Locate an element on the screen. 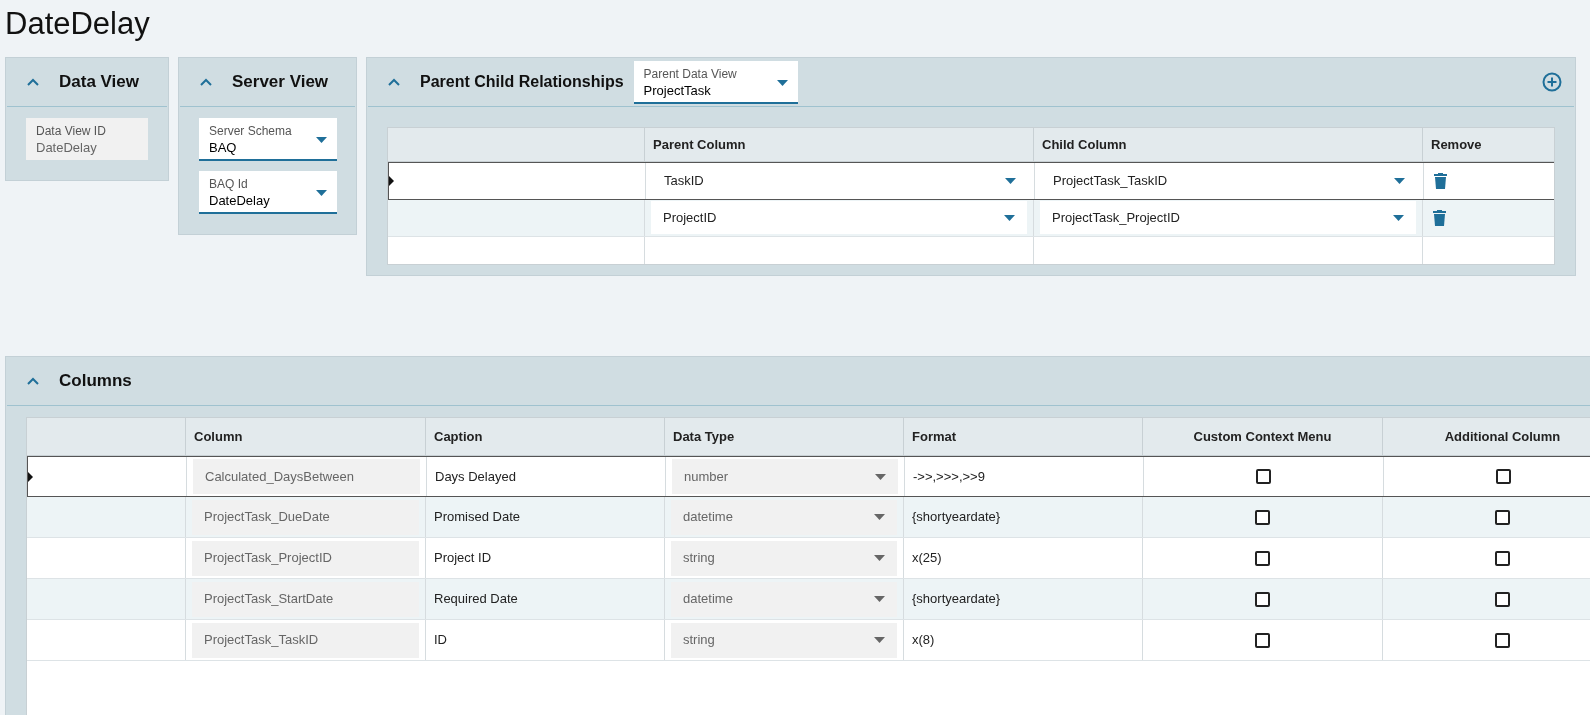 This screenshot has width=1590, height=715. column-name-field: ProjectTask_StartDate is located at coordinates (305, 599).